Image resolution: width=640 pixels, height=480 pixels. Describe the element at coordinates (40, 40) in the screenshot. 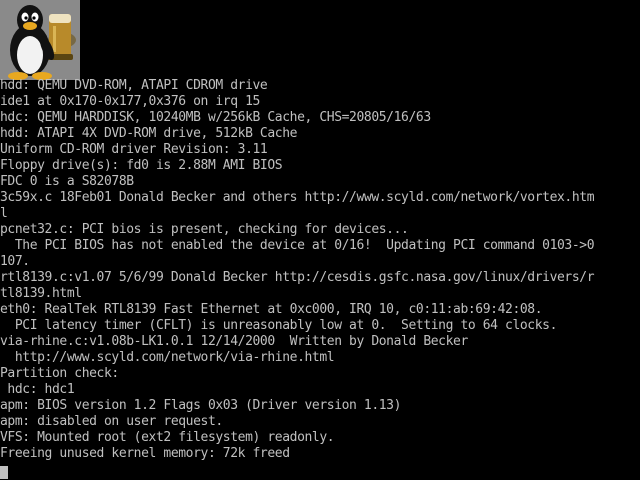

I see `tux-penguin-with-beer-icon` at that location.